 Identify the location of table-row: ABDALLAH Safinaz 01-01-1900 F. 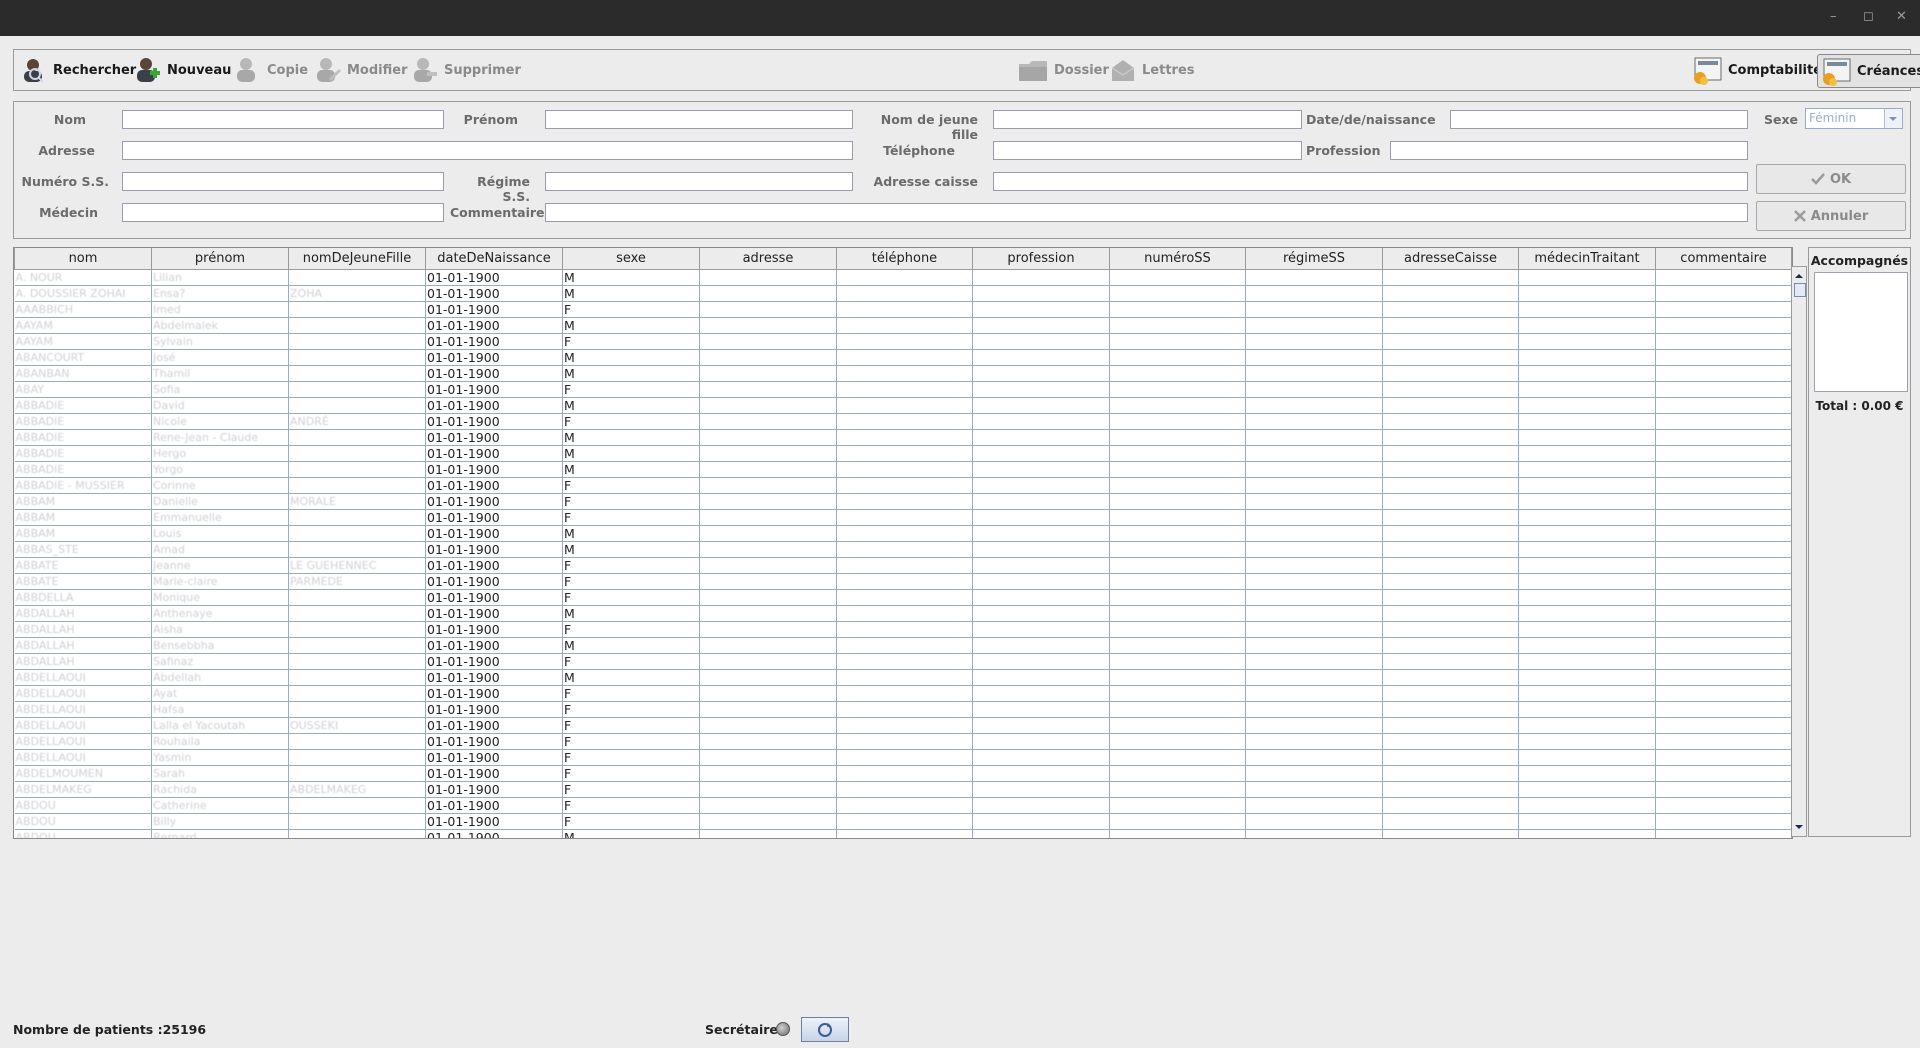
(903, 661).